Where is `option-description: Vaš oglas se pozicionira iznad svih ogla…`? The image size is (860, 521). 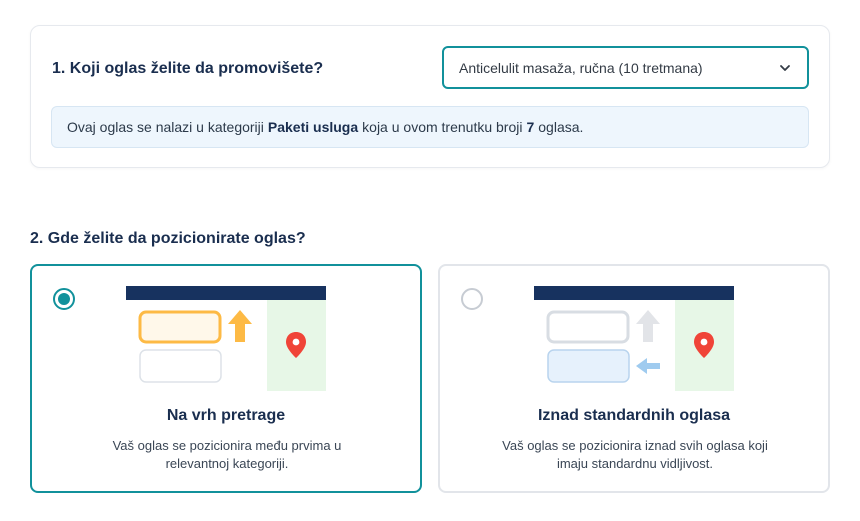
option-description: Vaš oglas se pozicionira iznad svih ogla… is located at coordinates (635, 454).